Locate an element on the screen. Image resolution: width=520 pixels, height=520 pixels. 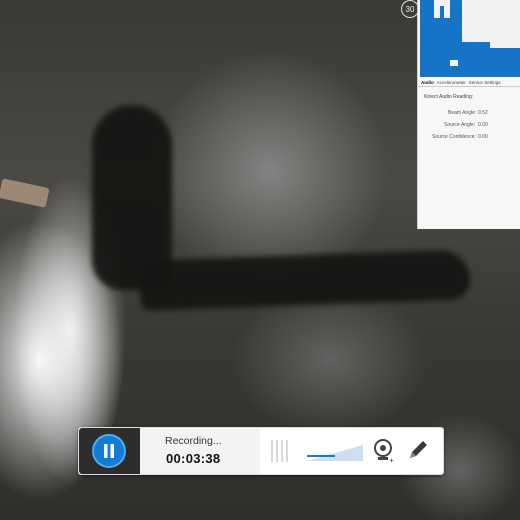
recording-toolbar: Recording... 00:03:38 + is located at coordinates (261, 451).